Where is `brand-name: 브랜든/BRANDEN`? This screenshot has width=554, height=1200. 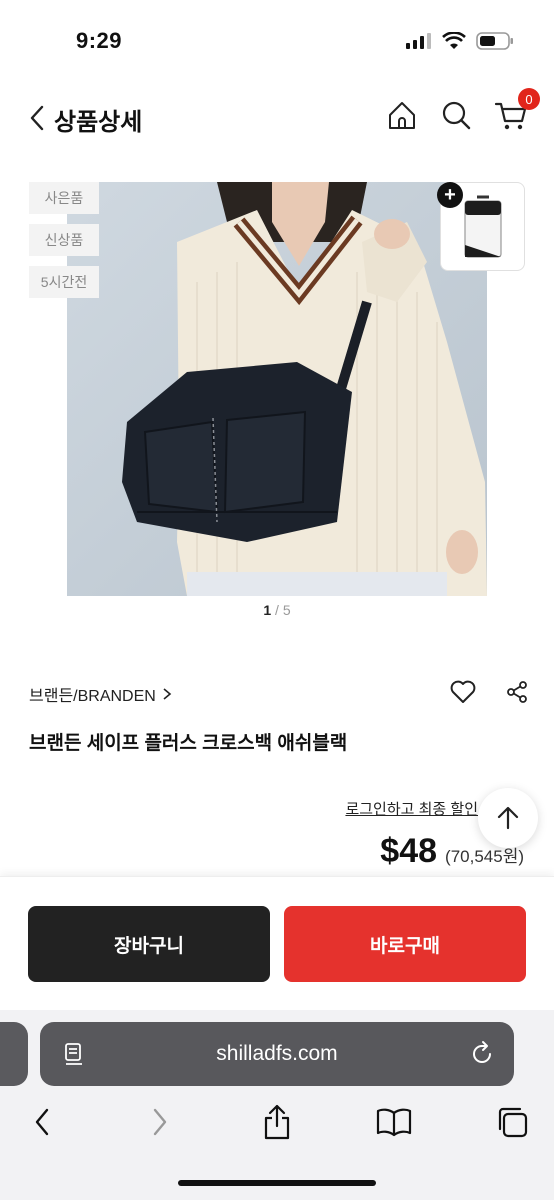 brand-name: 브랜든/BRANDEN is located at coordinates (92, 696).